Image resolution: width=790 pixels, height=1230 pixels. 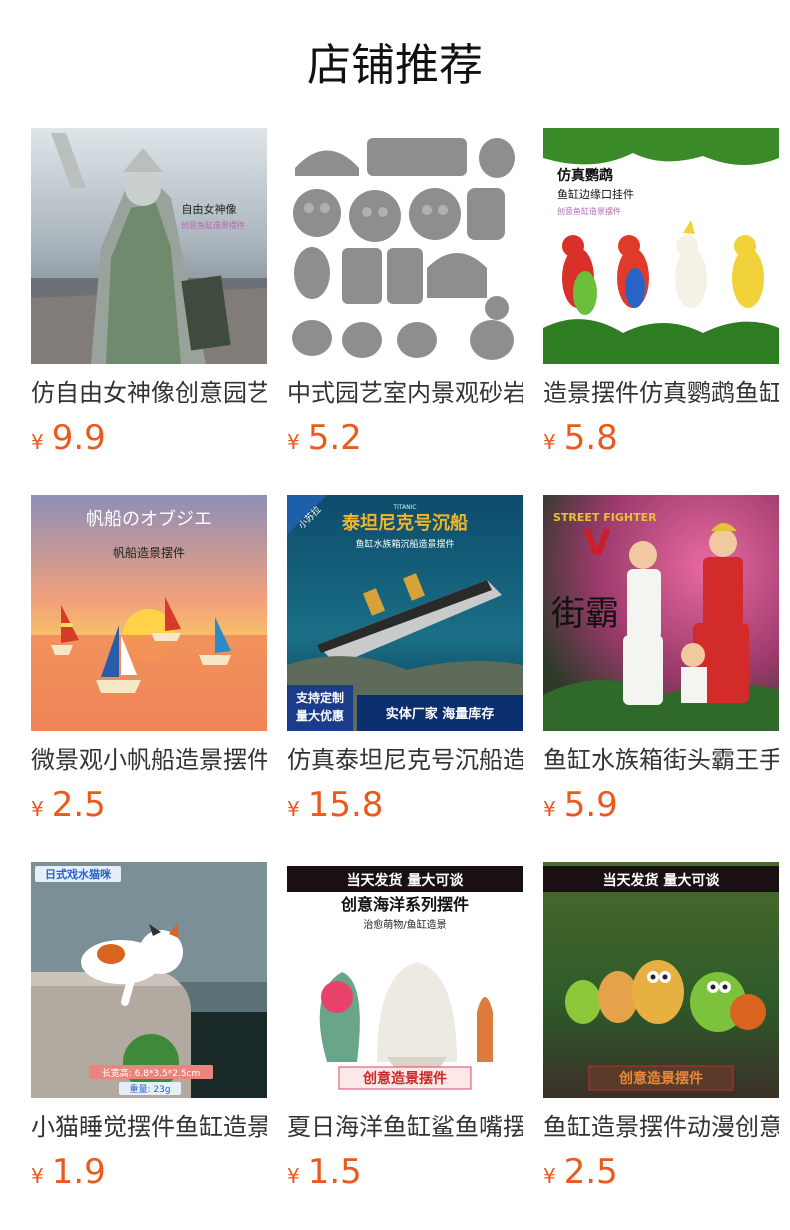 I want to click on product-name: 微景观小帆船造景摆件, so click(x=149, y=760).